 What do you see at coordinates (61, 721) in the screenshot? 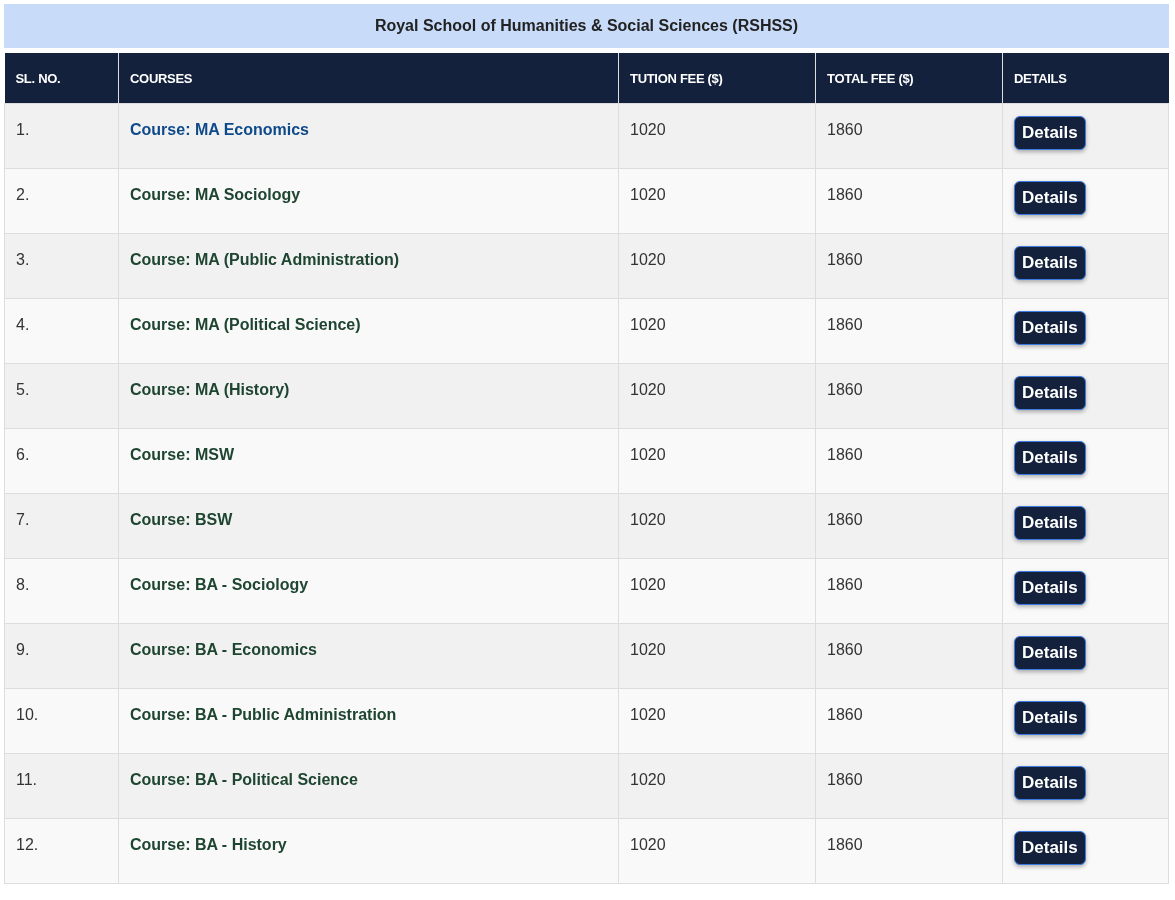
I see `table-cell: 10.` at bounding box center [61, 721].